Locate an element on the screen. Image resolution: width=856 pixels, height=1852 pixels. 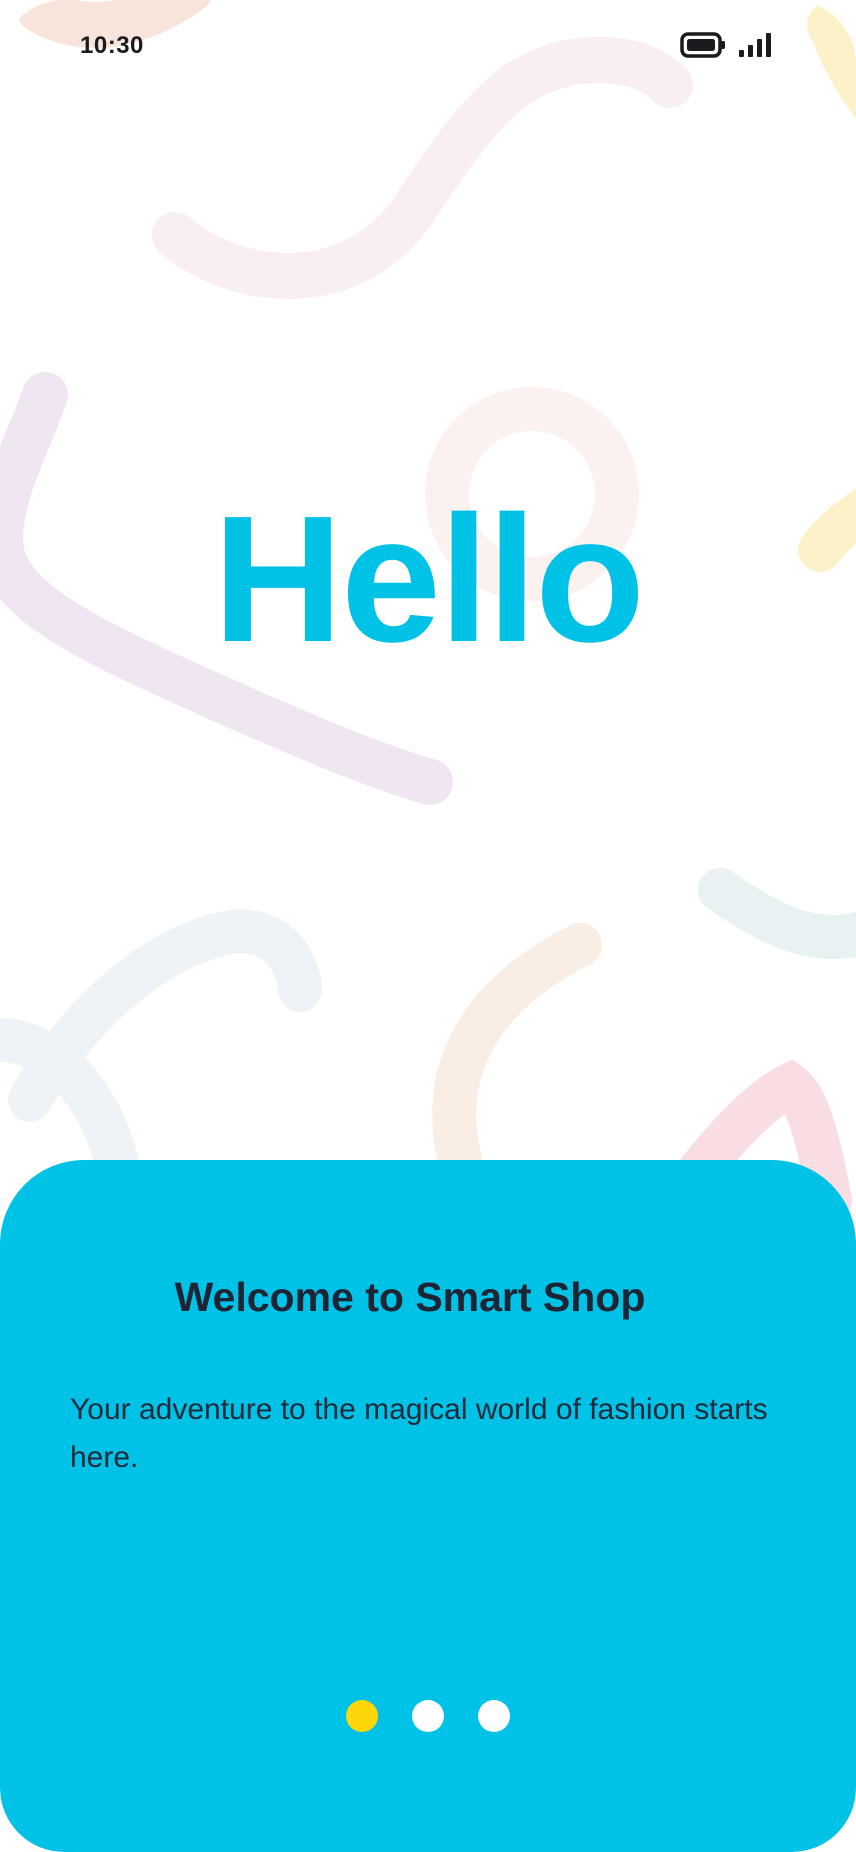
battery-icon is located at coordinates (703, 47).